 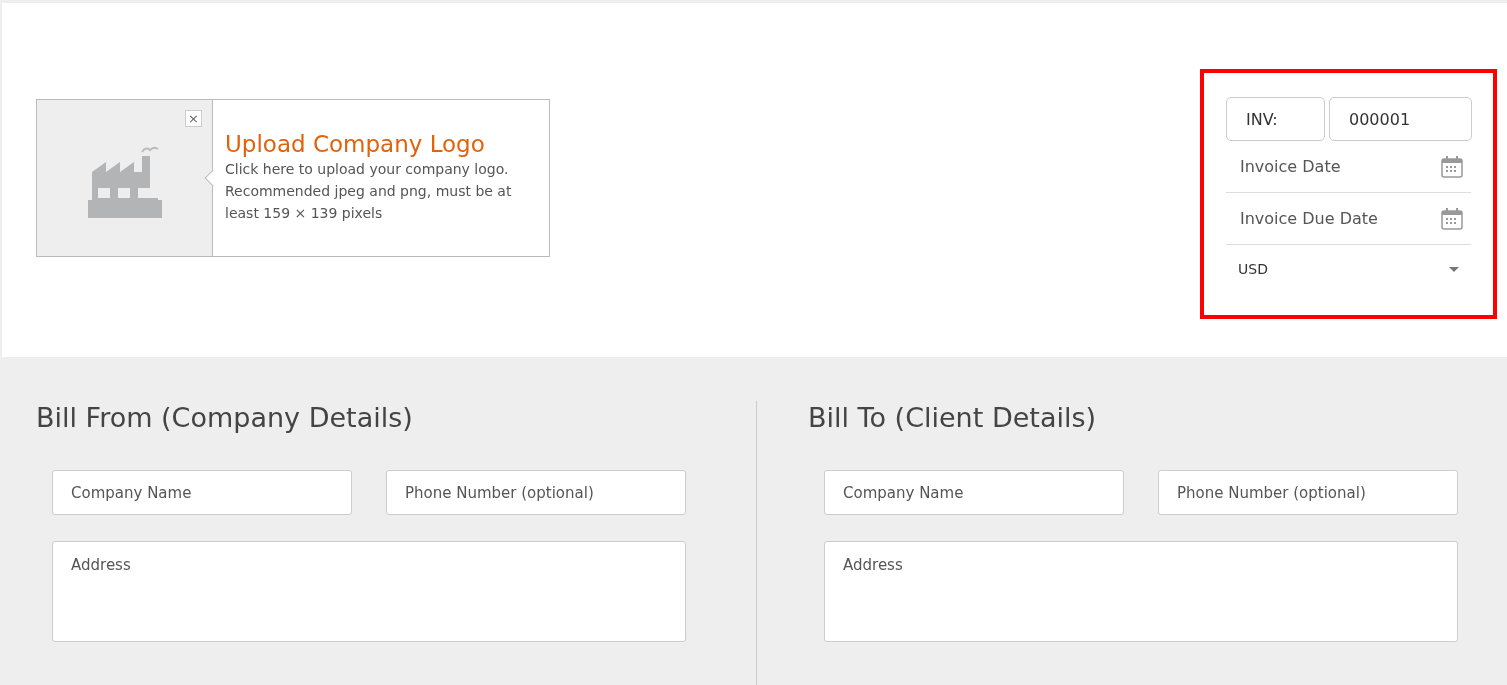 What do you see at coordinates (369, 191) in the screenshot?
I see `upload-logo-description: Click here to upload your company logo. Recommended jpeg and png, must be at least 159 × 139 pixels` at bounding box center [369, 191].